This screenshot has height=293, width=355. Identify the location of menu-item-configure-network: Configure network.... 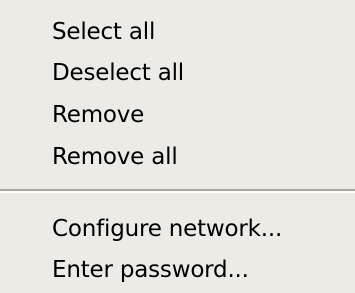
(177, 229).